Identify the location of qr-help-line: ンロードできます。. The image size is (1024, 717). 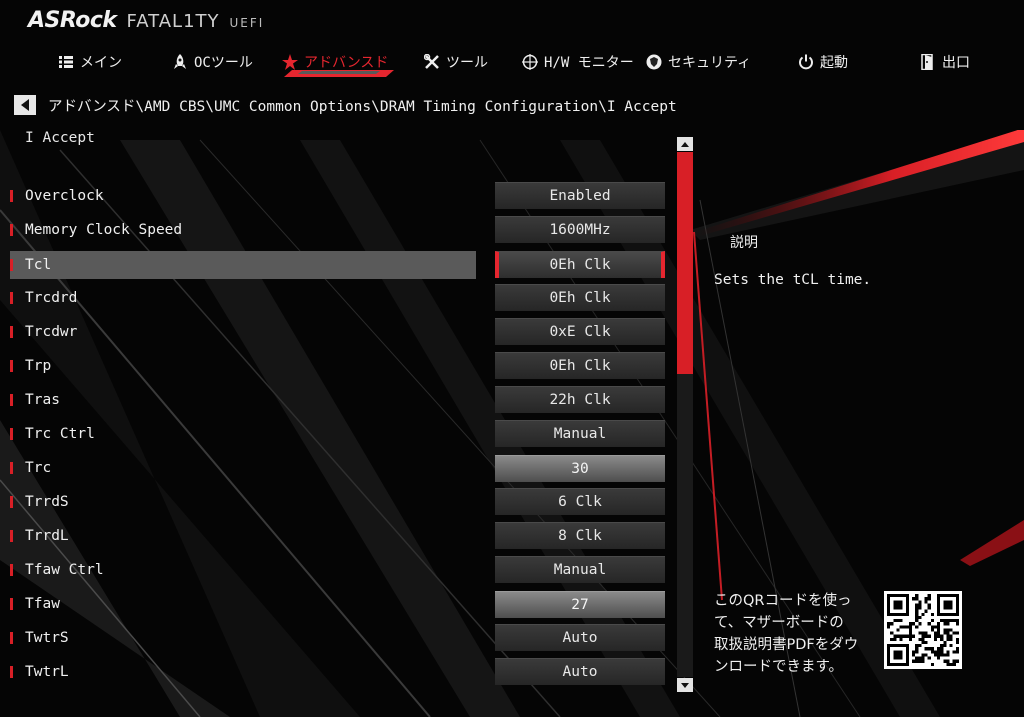
(779, 667).